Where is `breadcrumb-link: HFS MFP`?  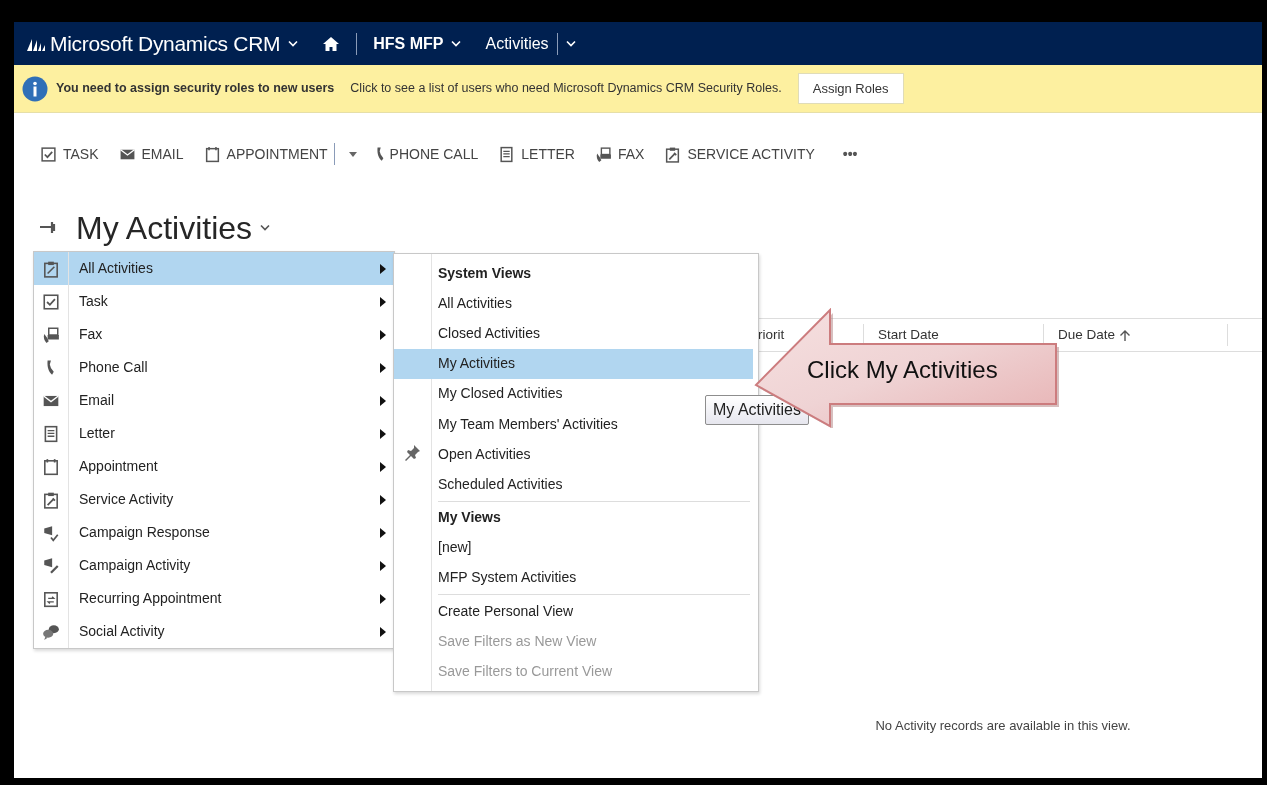 breadcrumb-link: HFS MFP is located at coordinates (408, 43).